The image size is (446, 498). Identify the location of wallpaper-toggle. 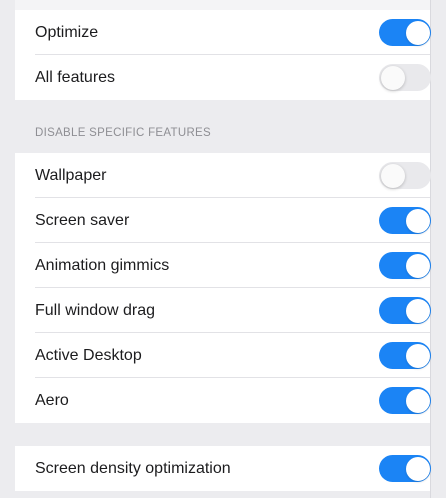
(405, 175).